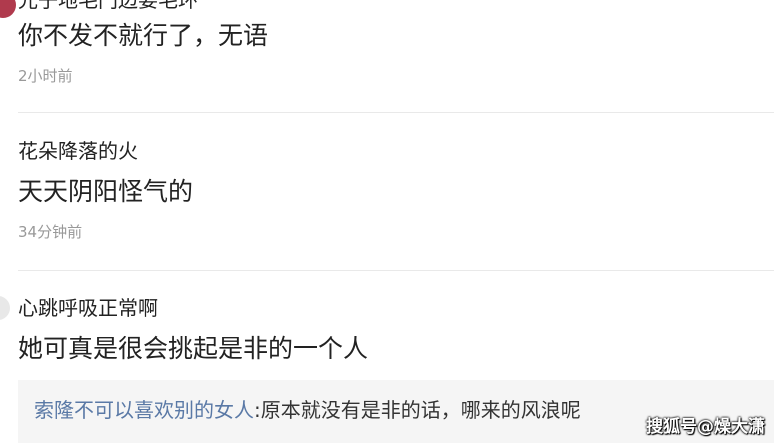  I want to click on reply-username: 索隆不可以喜欢别的女人, so click(144, 410).